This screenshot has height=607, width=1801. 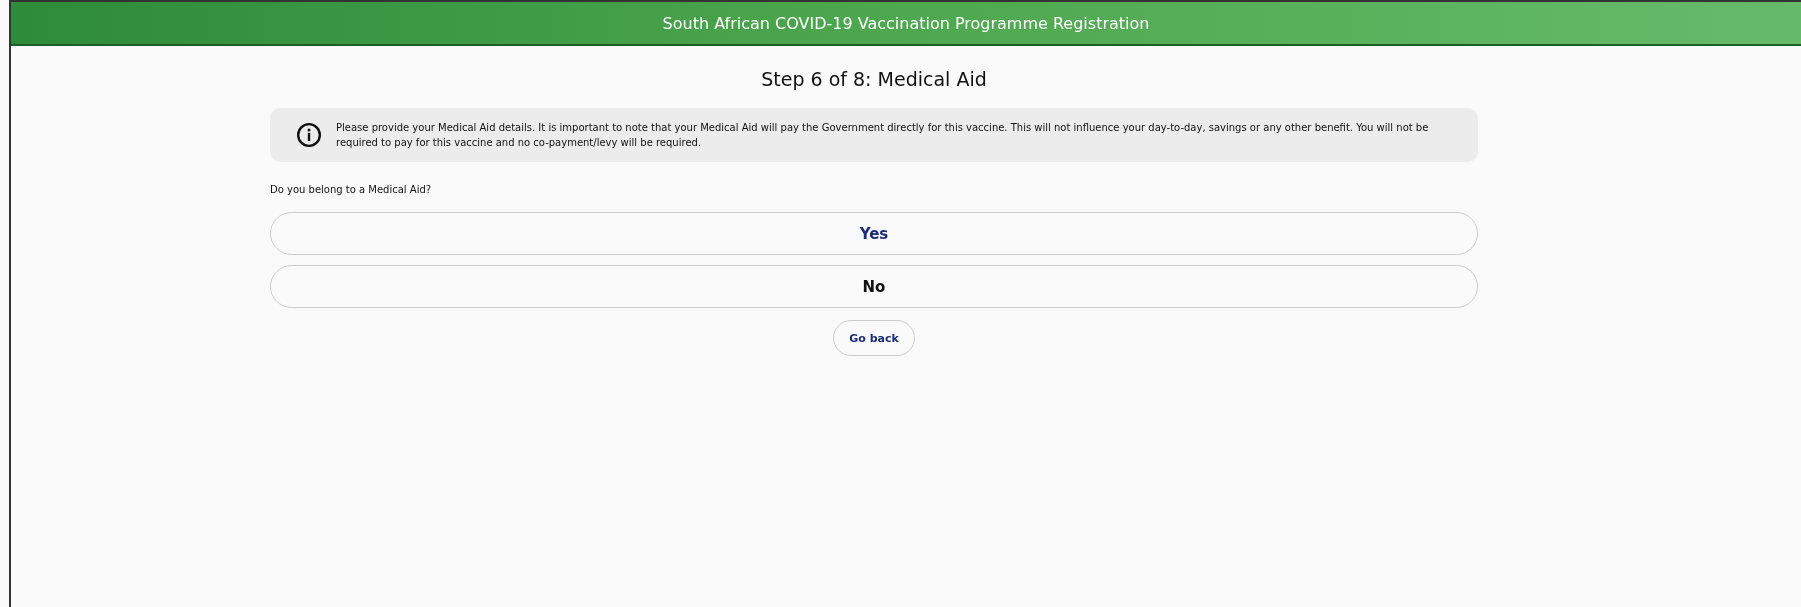 I want to click on header-title: South African COVID-19 Vaccination Programme Registration, so click(x=906, y=23).